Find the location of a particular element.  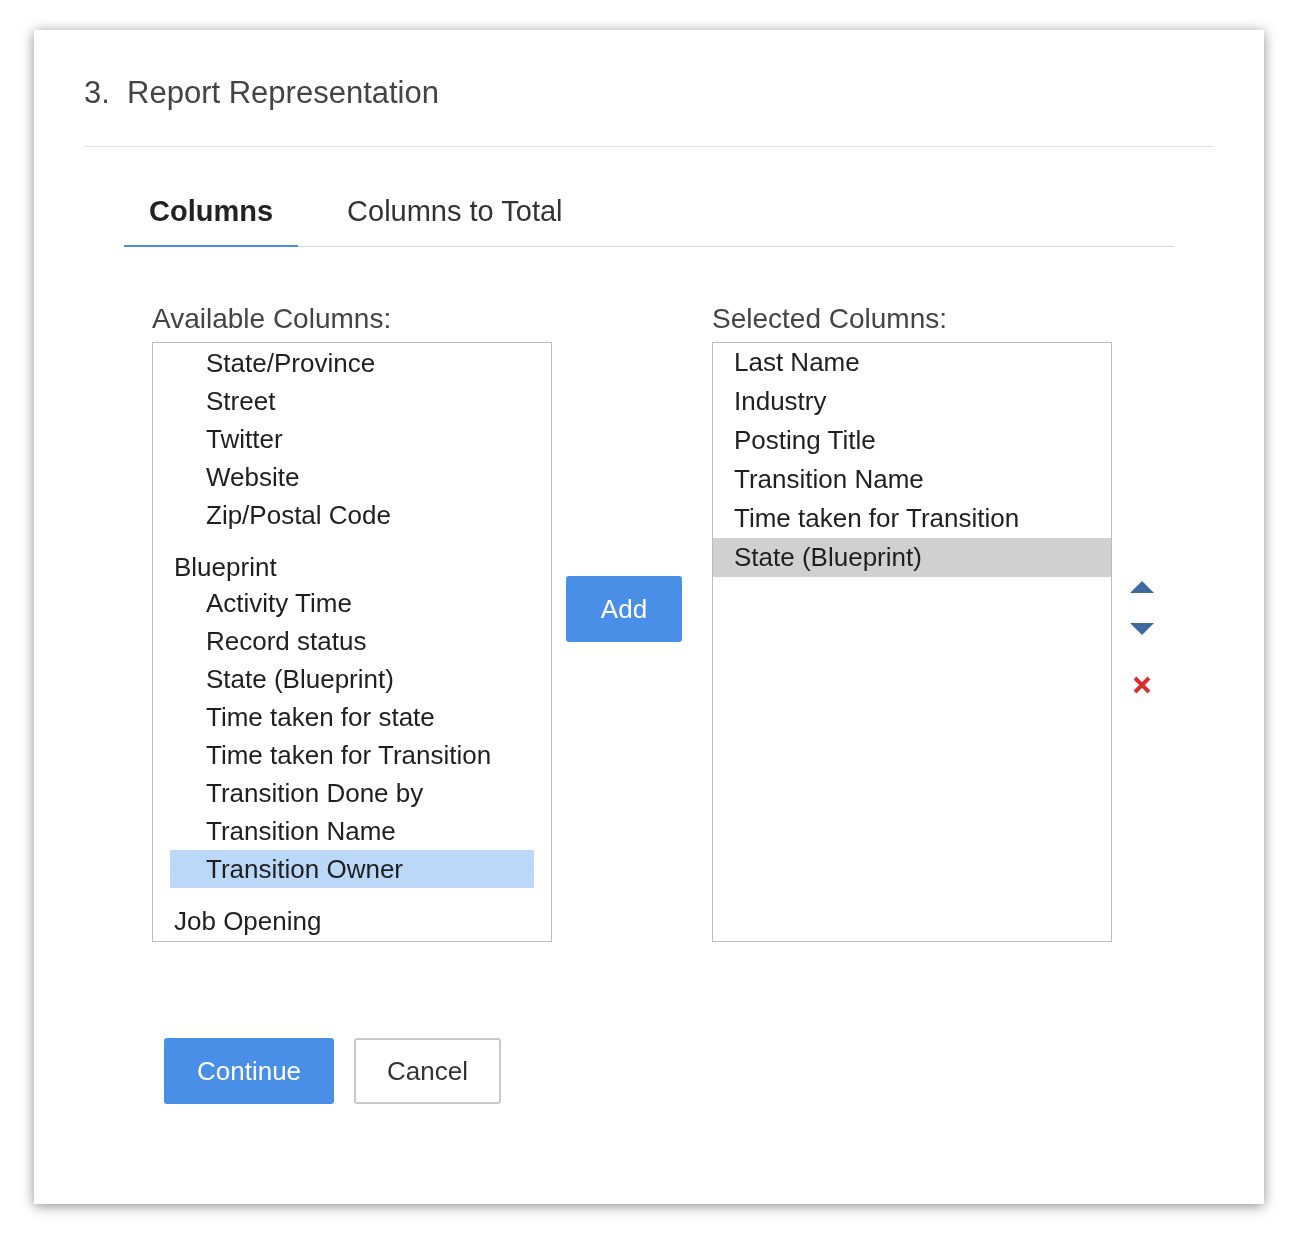

list-item: Record status is located at coordinates (352, 641).